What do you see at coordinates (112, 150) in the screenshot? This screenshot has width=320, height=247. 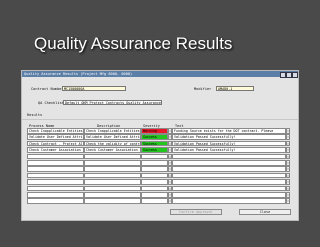 I see `description-cell: Check Customer Association` at bounding box center [112, 150].